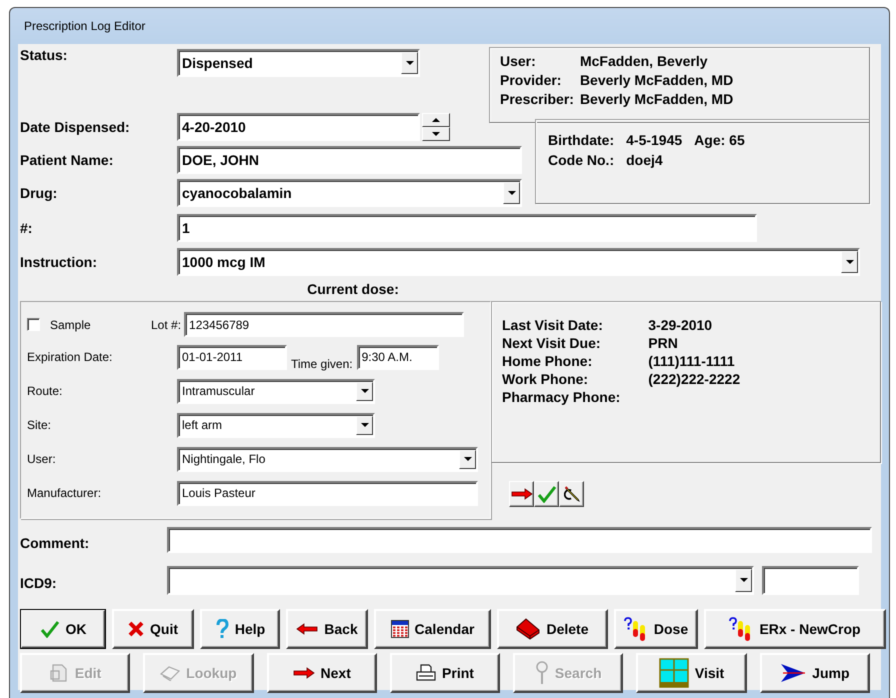 Image resolution: width=896 pixels, height=698 pixels. What do you see at coordinates (75, 127) in the screenshot?
I see `date-dispensed-label: Date Dispensed:` at bounding box center [75, 127].